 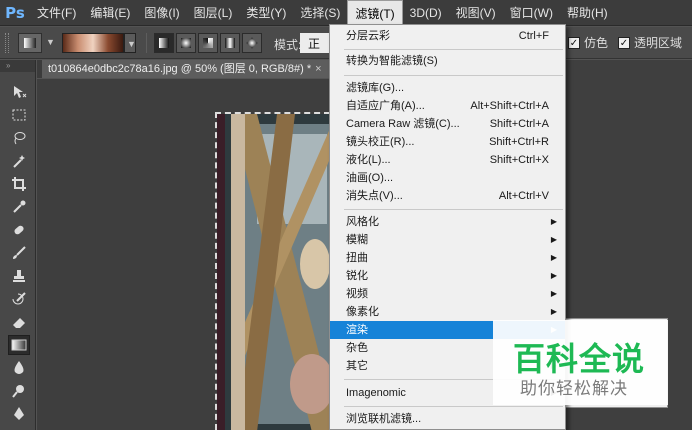 What do you see at coordinates (7, 43) in the screenshot?
I see `options-grip` at bounding box center [7, 43].